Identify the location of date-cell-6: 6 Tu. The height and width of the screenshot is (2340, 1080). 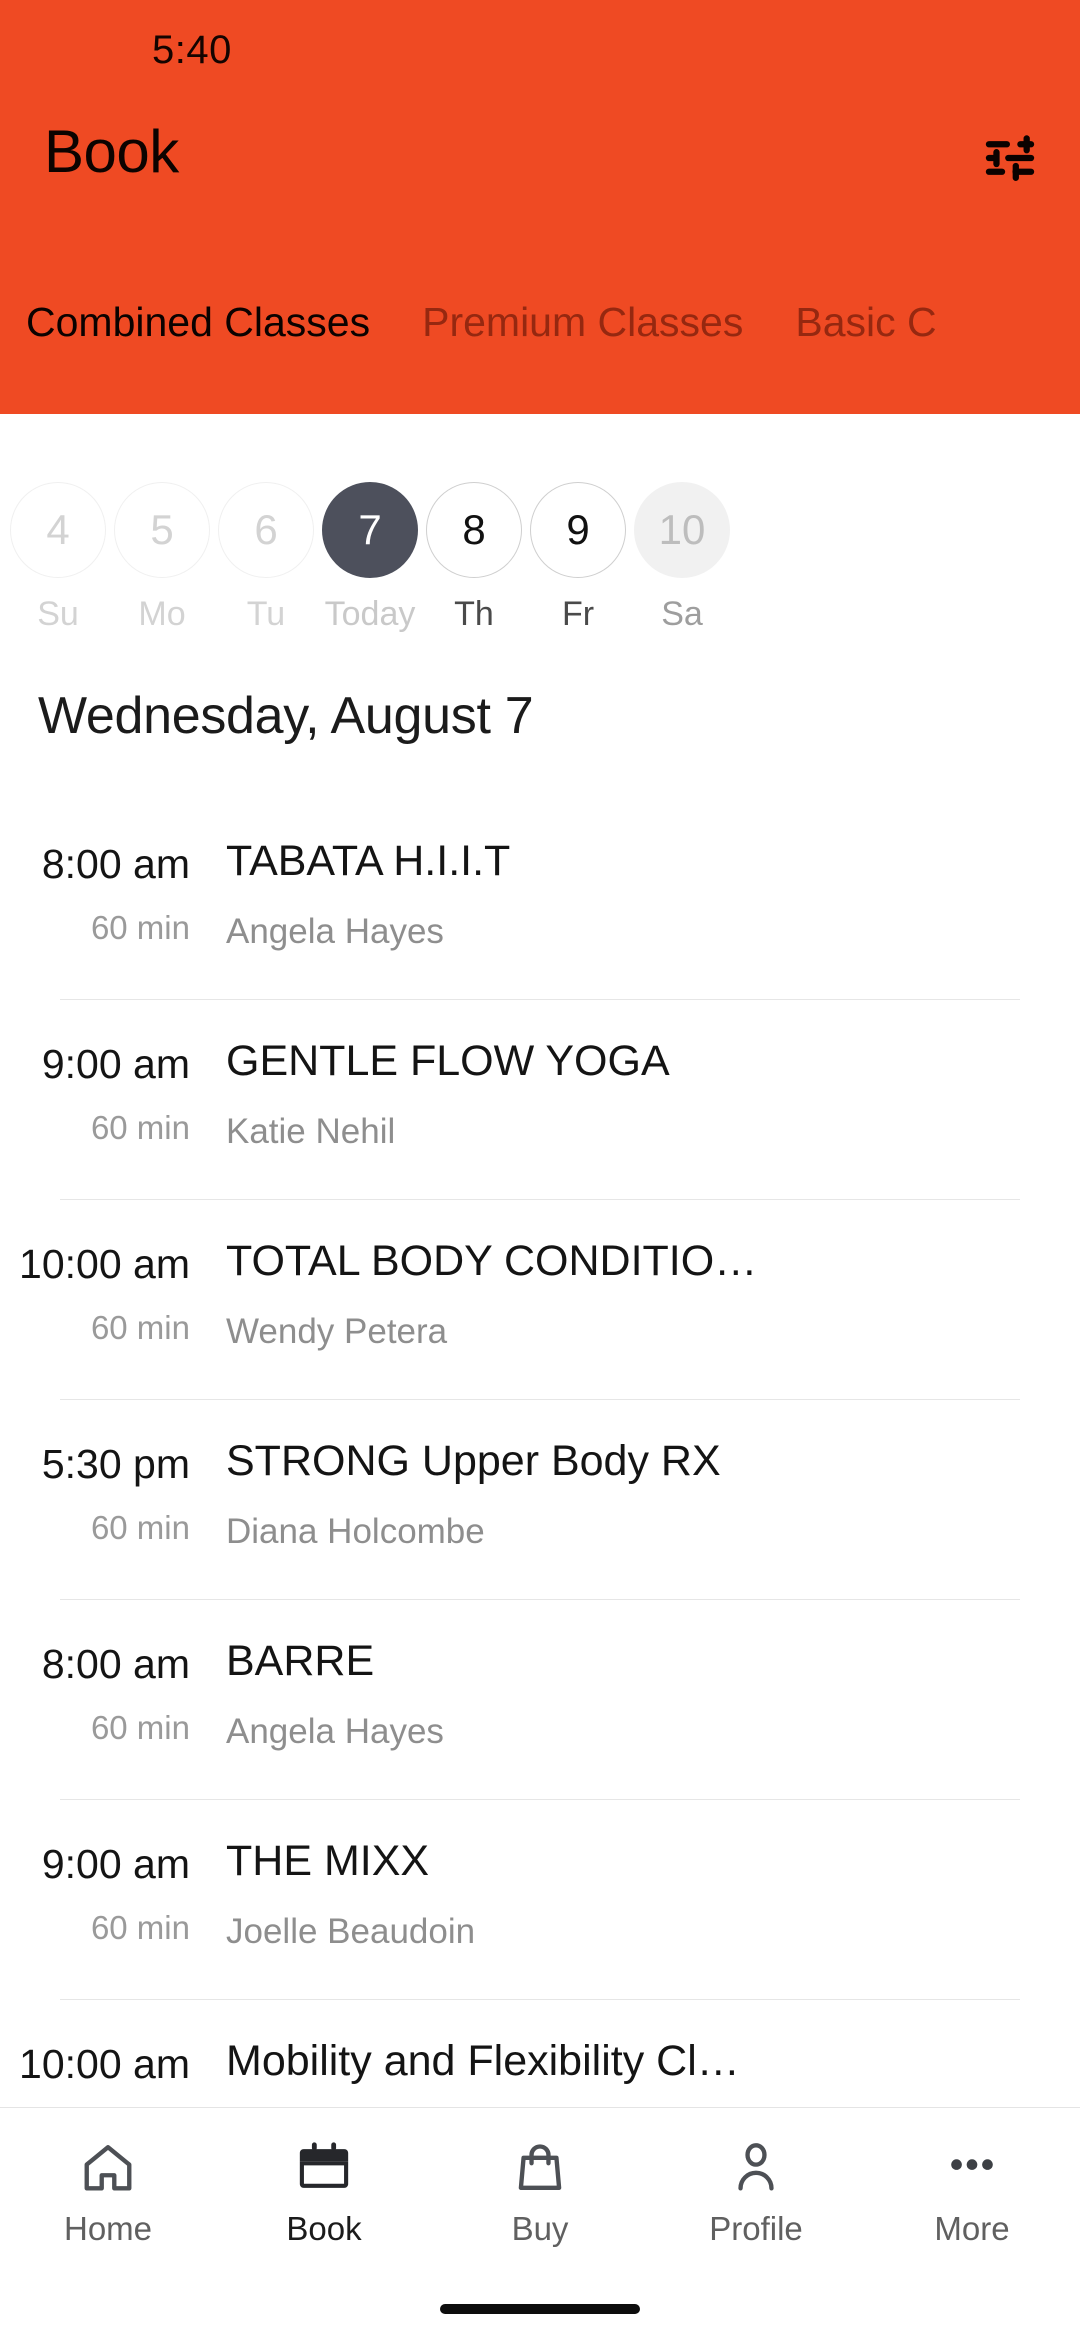
(266, 523).